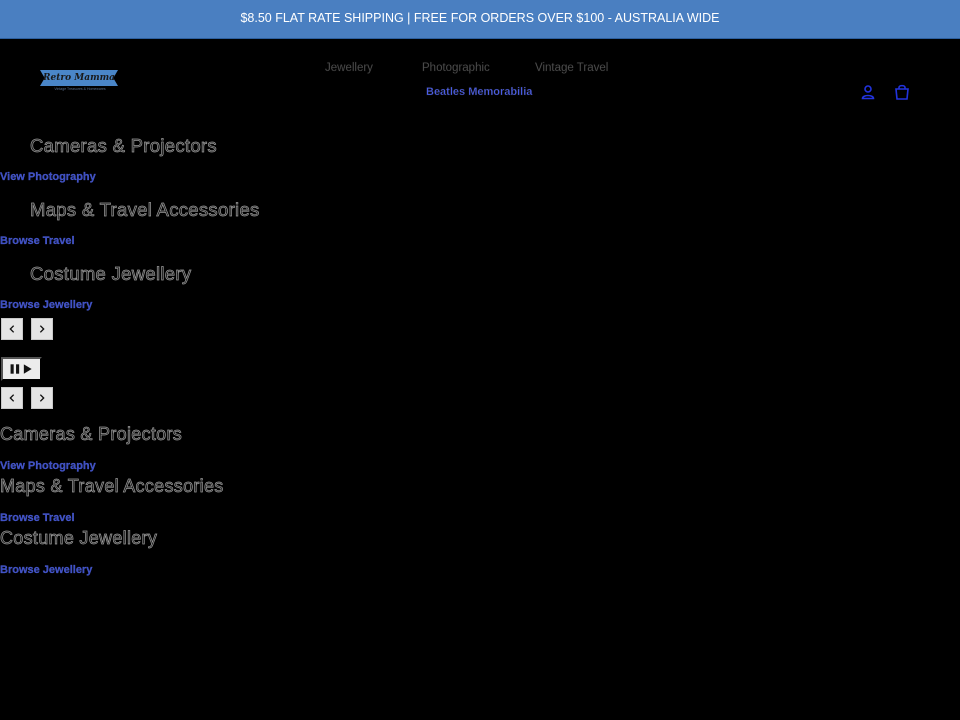 This screenshot has height=720, width=960. I want to click on mobile-slide-link: Browse Travel, so click(37, 518).